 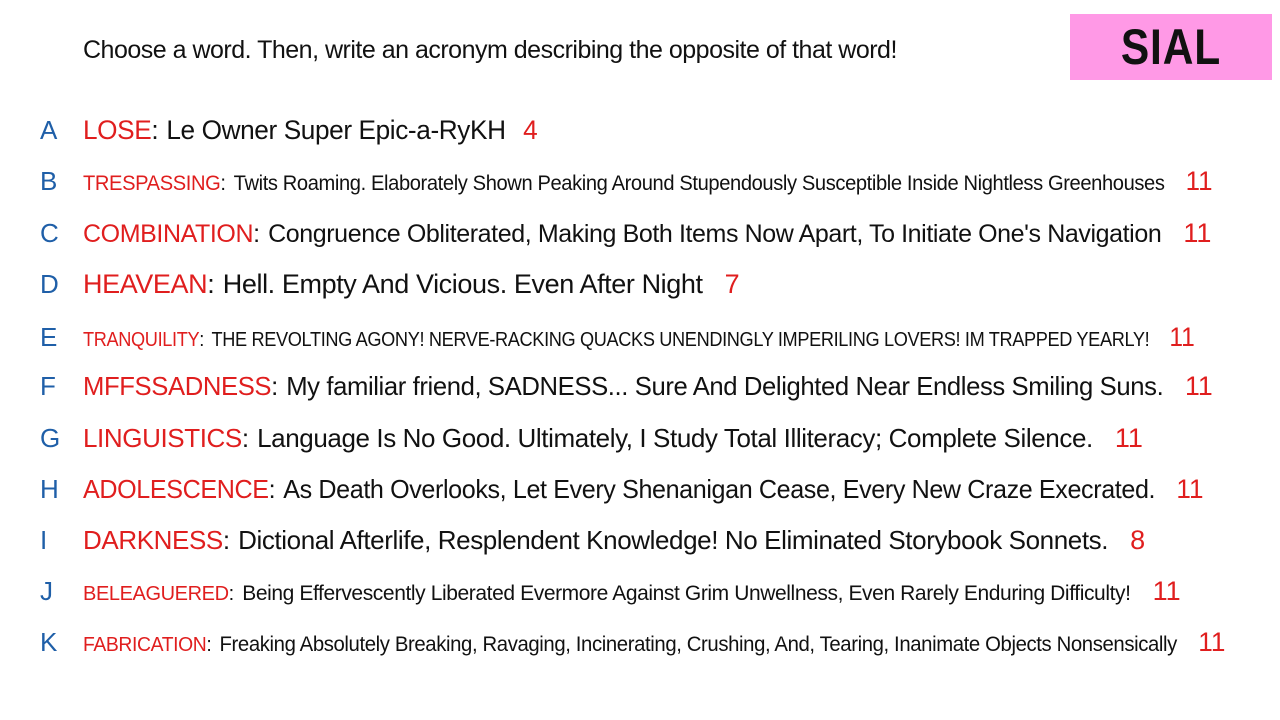 I want to click on entry-letter: B, so click(x=49, y=180).